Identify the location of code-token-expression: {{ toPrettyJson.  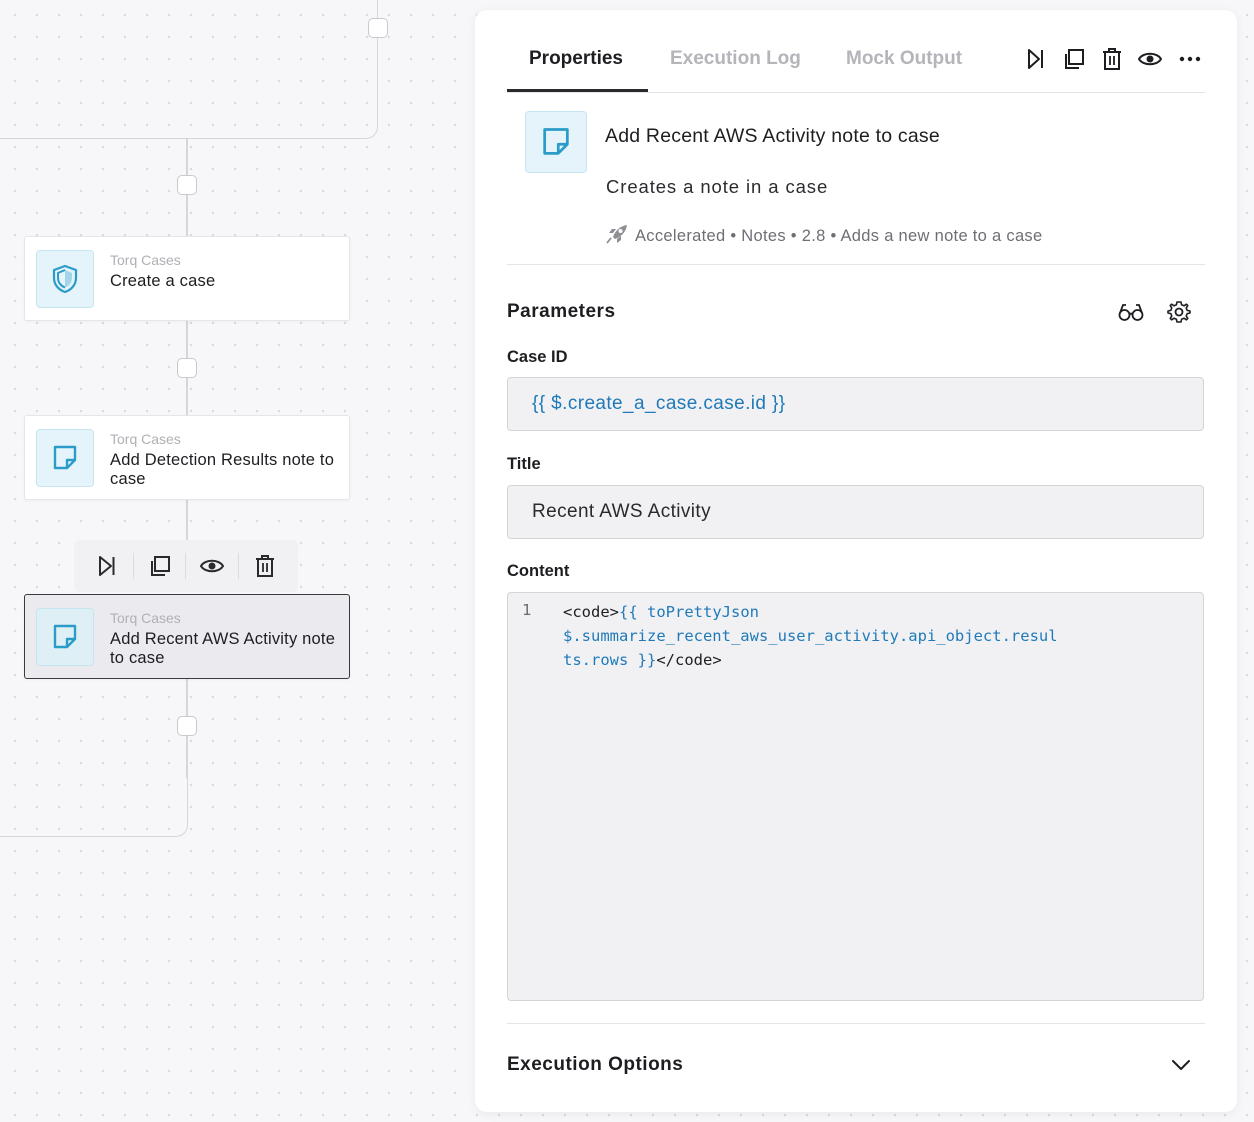
(689, 612).